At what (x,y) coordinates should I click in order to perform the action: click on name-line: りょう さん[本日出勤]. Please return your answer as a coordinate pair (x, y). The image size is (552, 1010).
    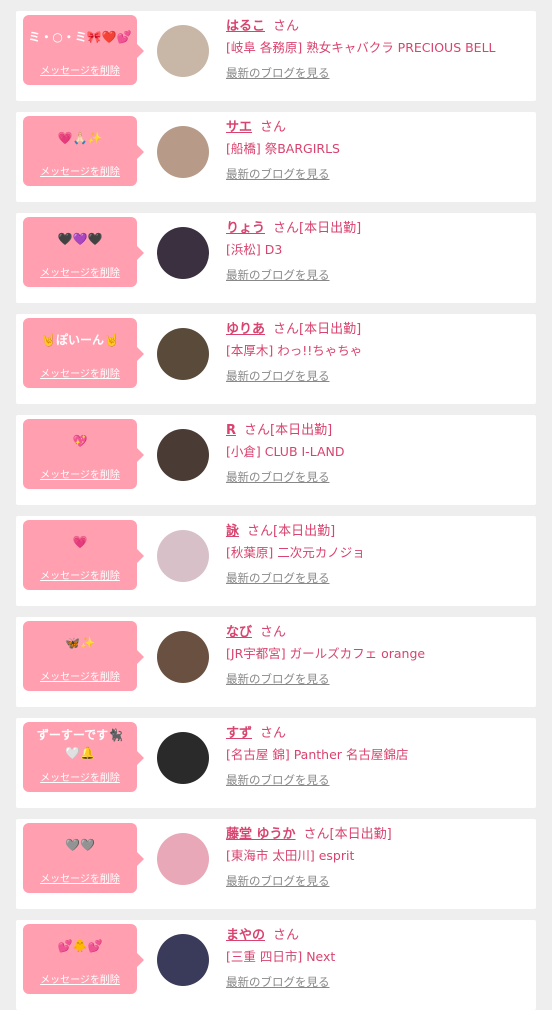
    Looking at the image, I should click on (293, 226).